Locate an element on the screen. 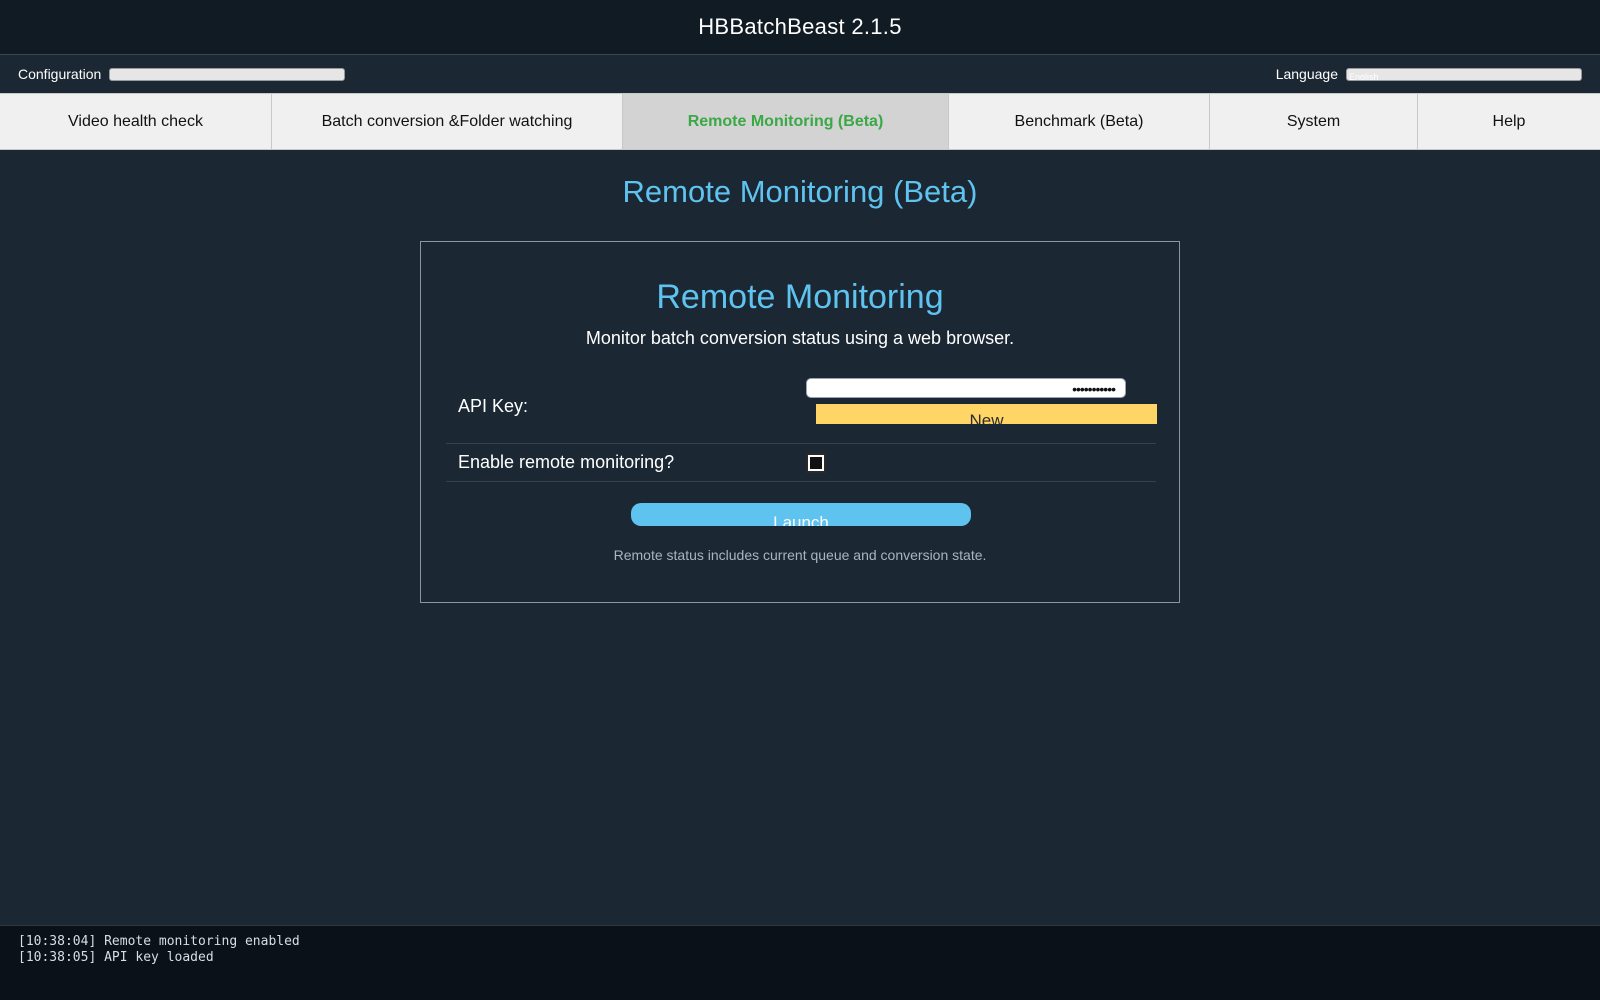  api-key-label: API Key: is located at coordinates (493, 406).